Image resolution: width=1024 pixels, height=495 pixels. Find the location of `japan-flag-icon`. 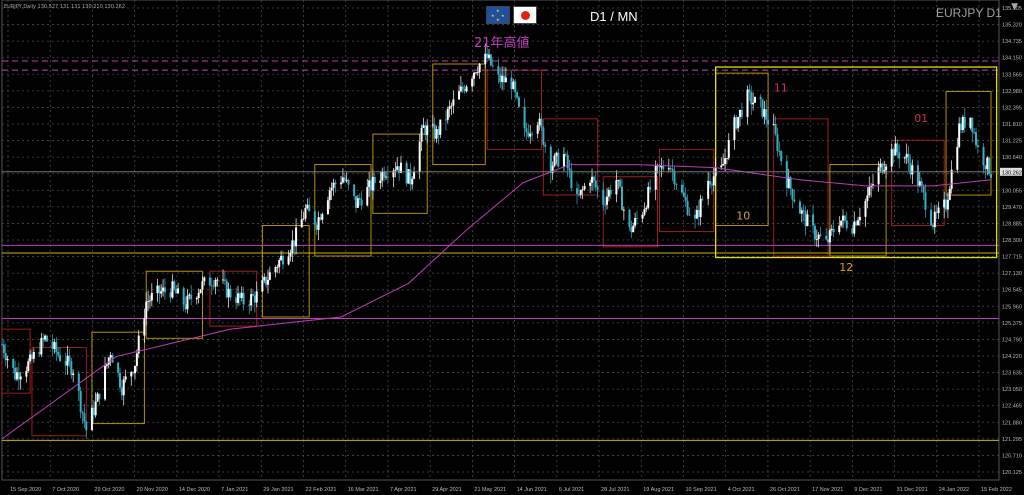

japan-flag-icon is located at coordinates (525, 15).